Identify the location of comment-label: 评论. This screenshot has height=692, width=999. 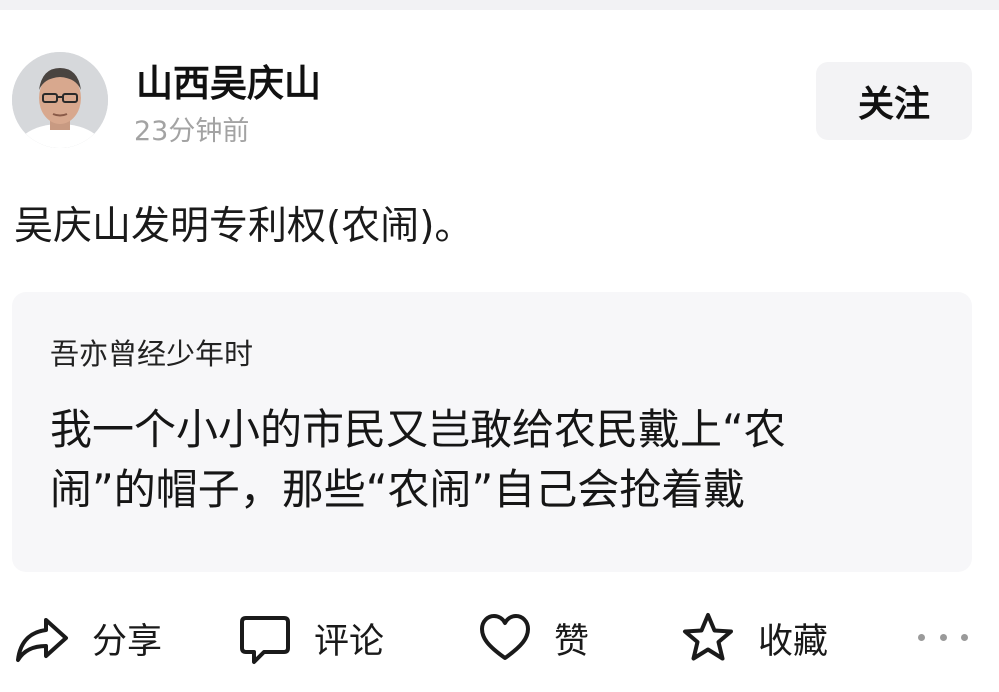
(349, 641).